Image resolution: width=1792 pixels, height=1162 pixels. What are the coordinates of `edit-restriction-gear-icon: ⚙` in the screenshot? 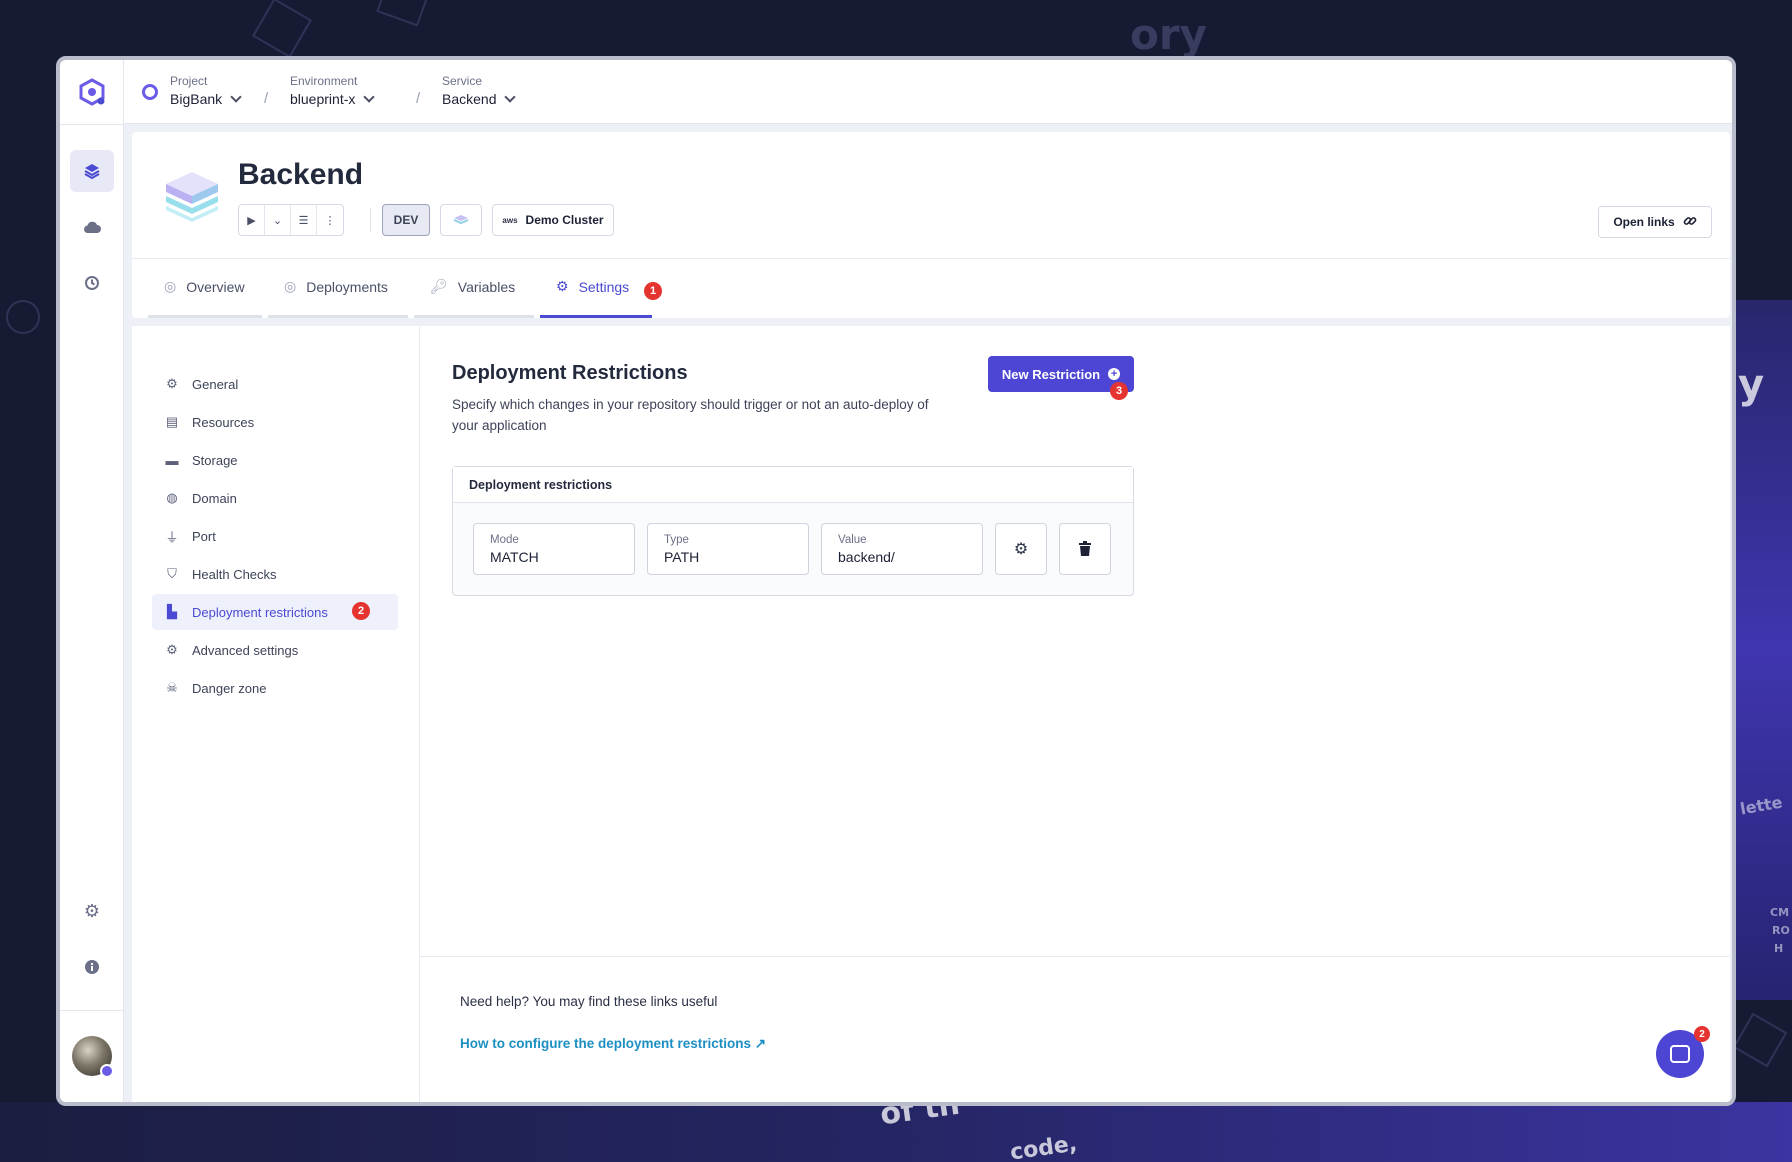 It's located at (1021, 549).